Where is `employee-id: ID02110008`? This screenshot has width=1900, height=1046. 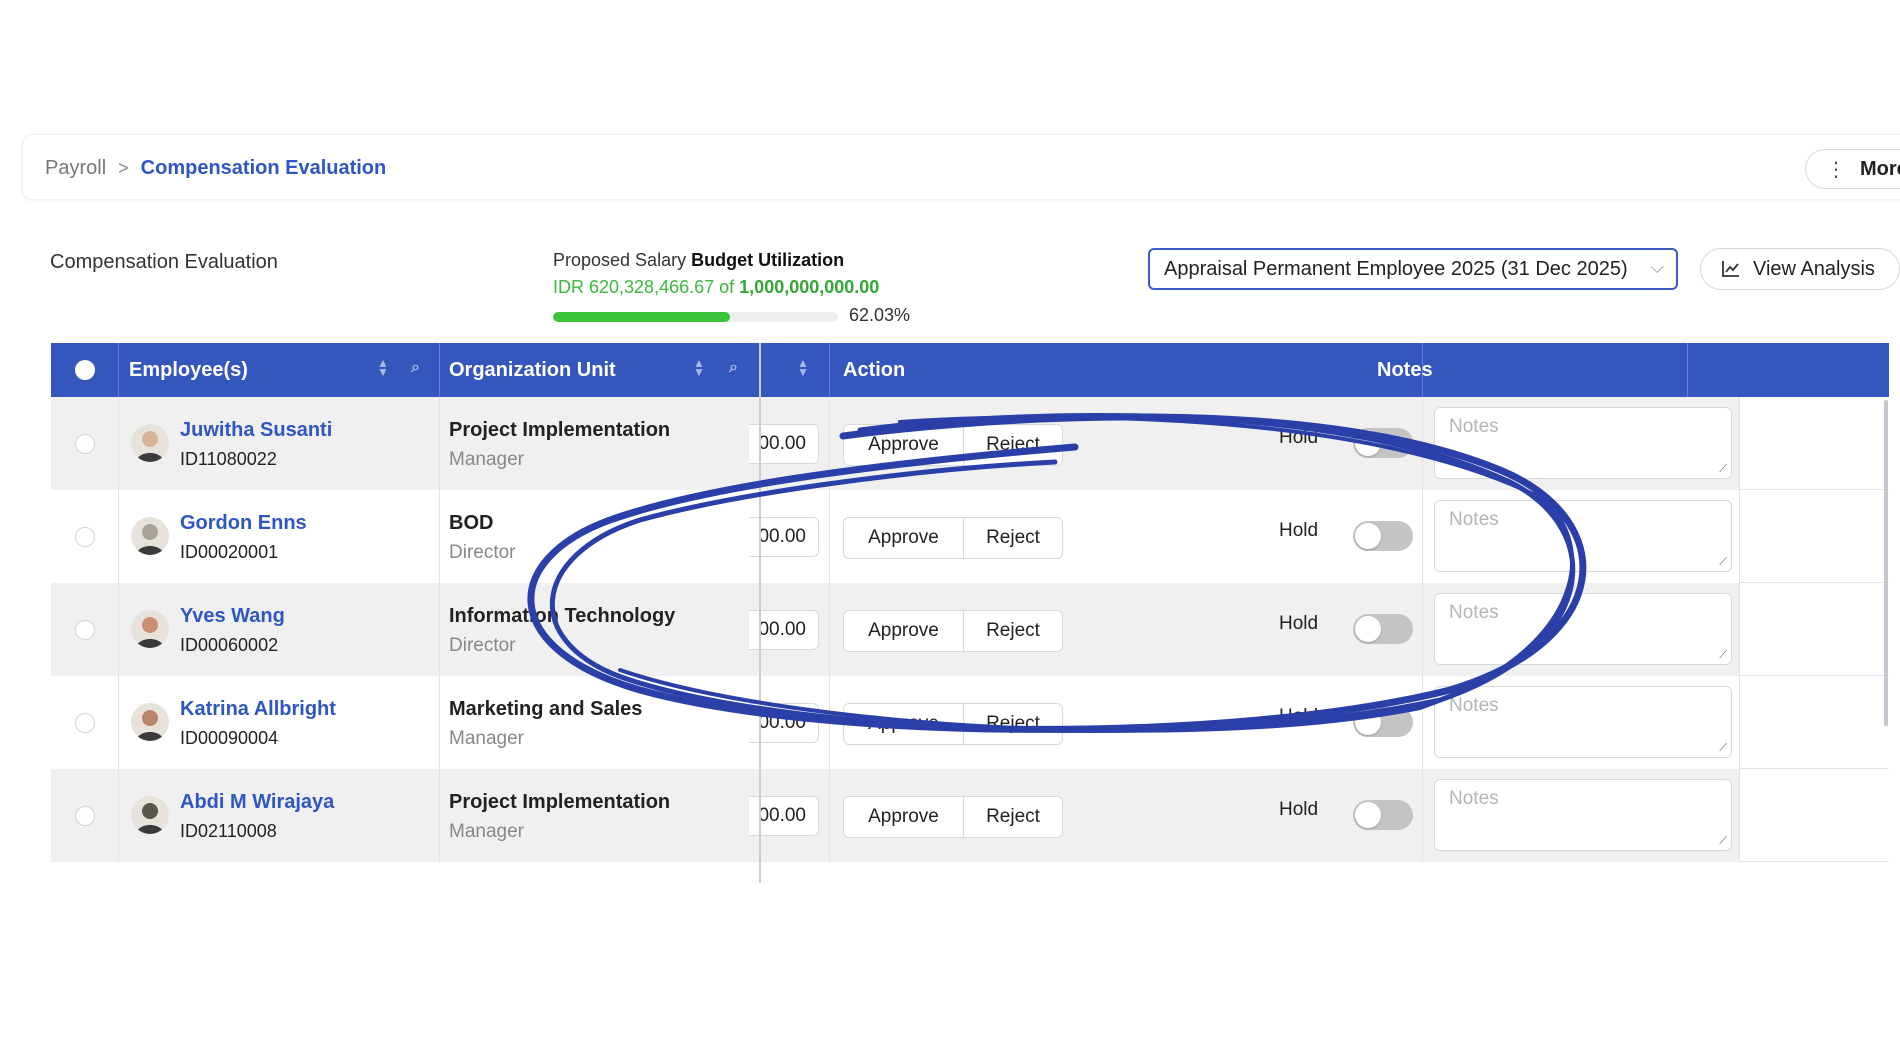
employee-id: ID02110008 is located at coordinates (228, 831).